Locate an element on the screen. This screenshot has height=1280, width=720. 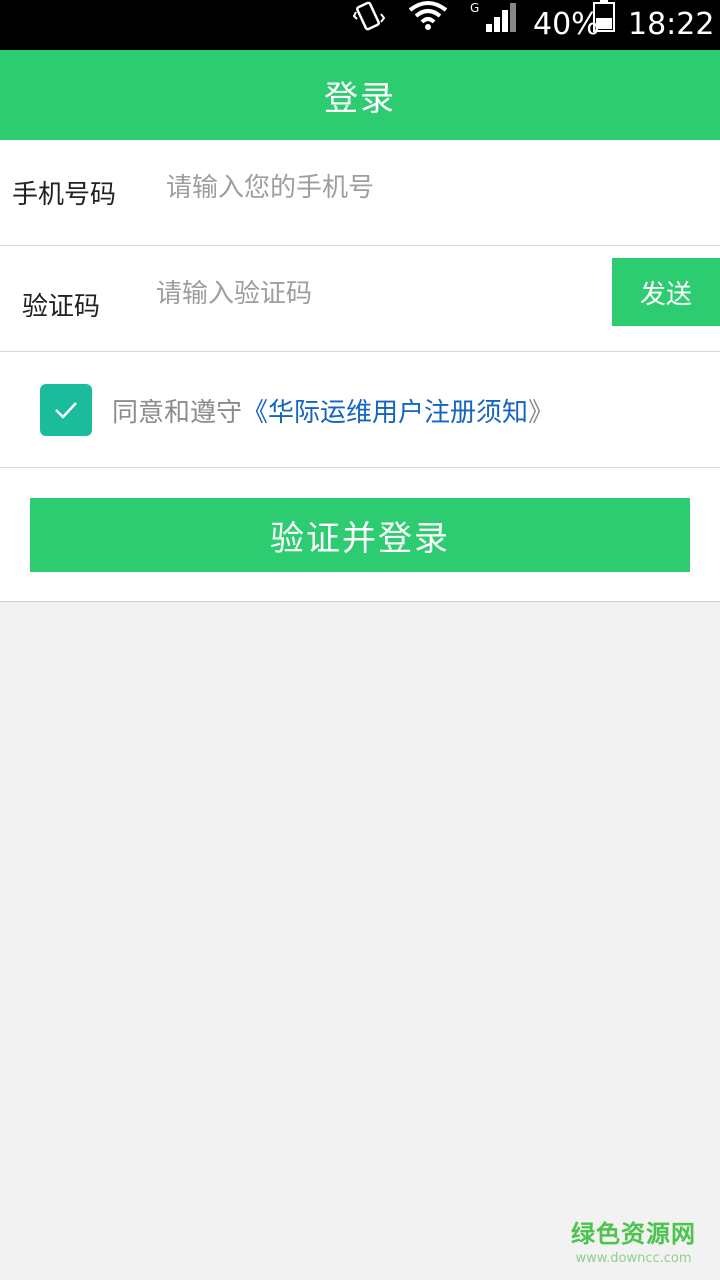
signal-icon: G is located at coordinates (495, 19).